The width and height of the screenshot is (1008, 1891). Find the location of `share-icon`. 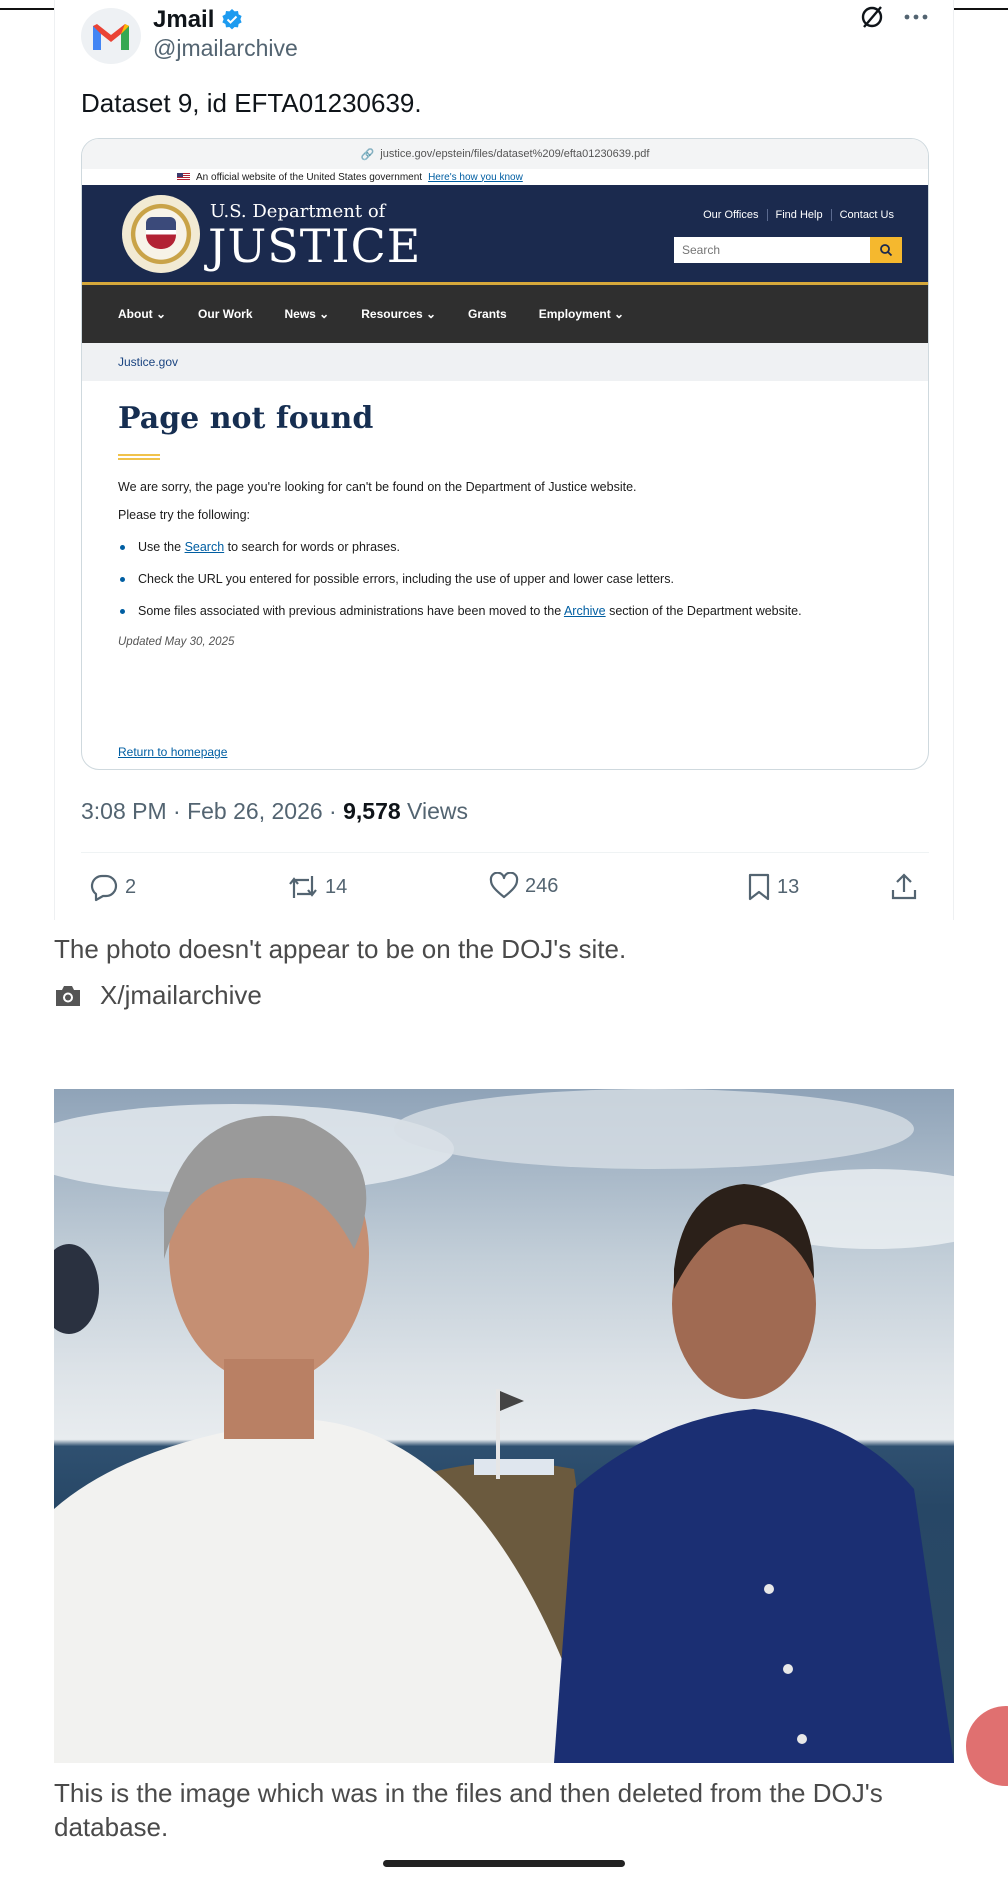

share-icon is located at coordinates (904, 886).